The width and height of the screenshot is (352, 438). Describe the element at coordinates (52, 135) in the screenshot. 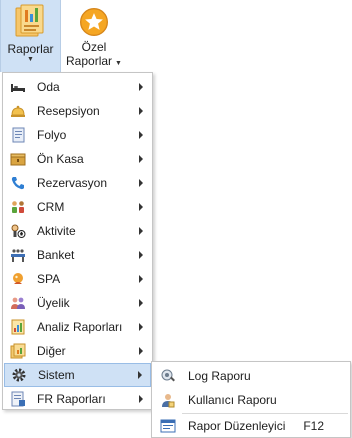

I see `menu-item-label: Folyo` at that location.